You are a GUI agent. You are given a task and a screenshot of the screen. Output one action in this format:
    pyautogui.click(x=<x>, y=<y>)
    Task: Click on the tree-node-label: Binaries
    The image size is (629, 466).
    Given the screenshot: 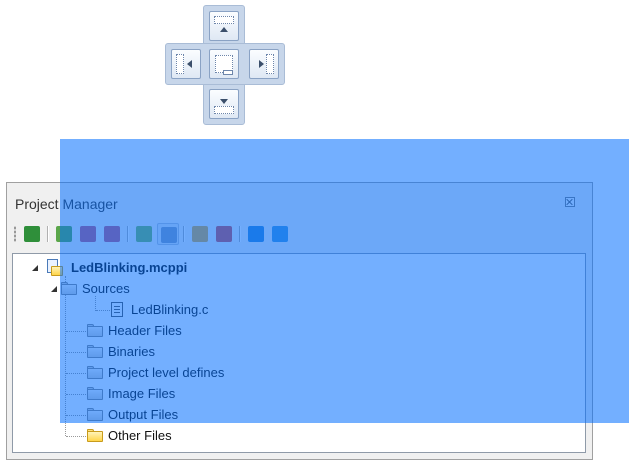 What is the action you would take?
    pyautogui.click(x=131, y=351)
    